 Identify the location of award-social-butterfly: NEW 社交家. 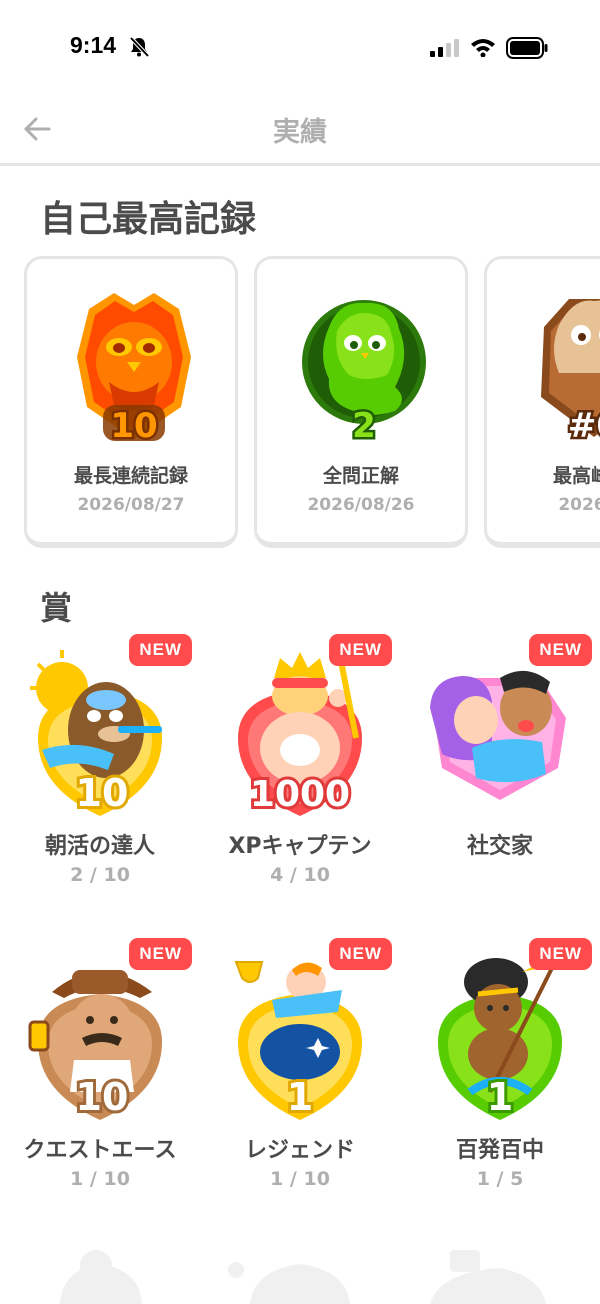
(500, 766).